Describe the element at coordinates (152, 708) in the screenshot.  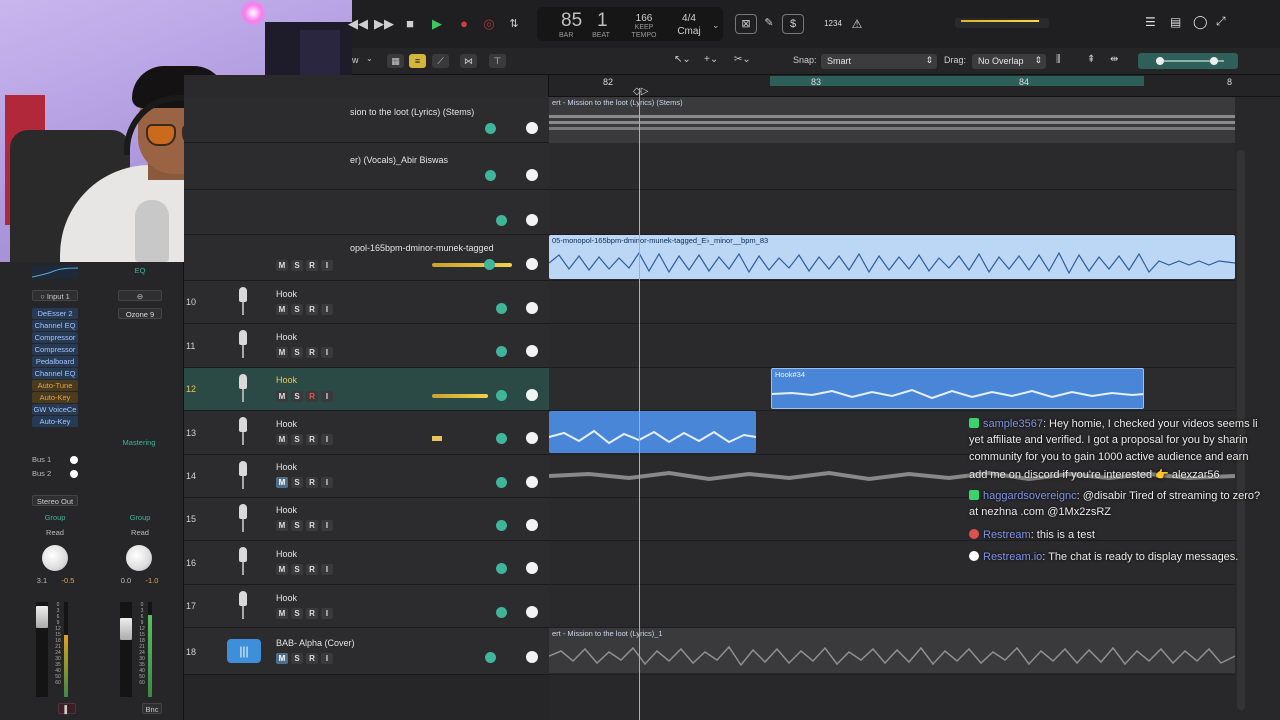
I see `bounce-button: Bnc` at that location.